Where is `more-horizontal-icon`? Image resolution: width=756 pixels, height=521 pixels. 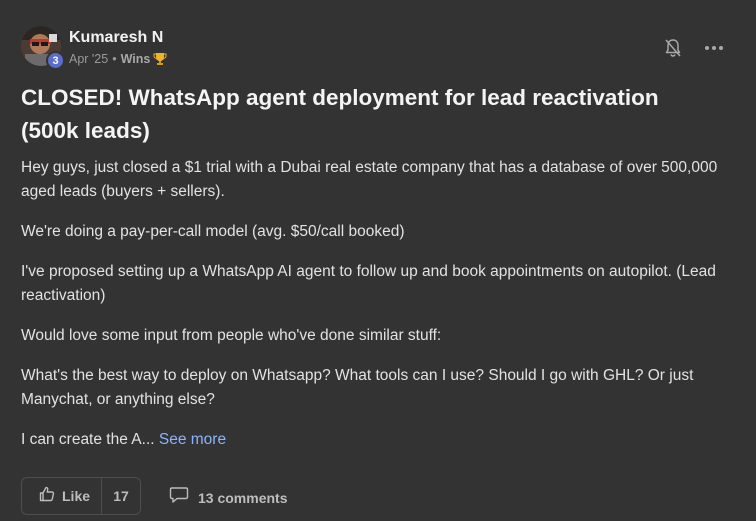 more-horizontal-icon is located at coordinates (714, 48).